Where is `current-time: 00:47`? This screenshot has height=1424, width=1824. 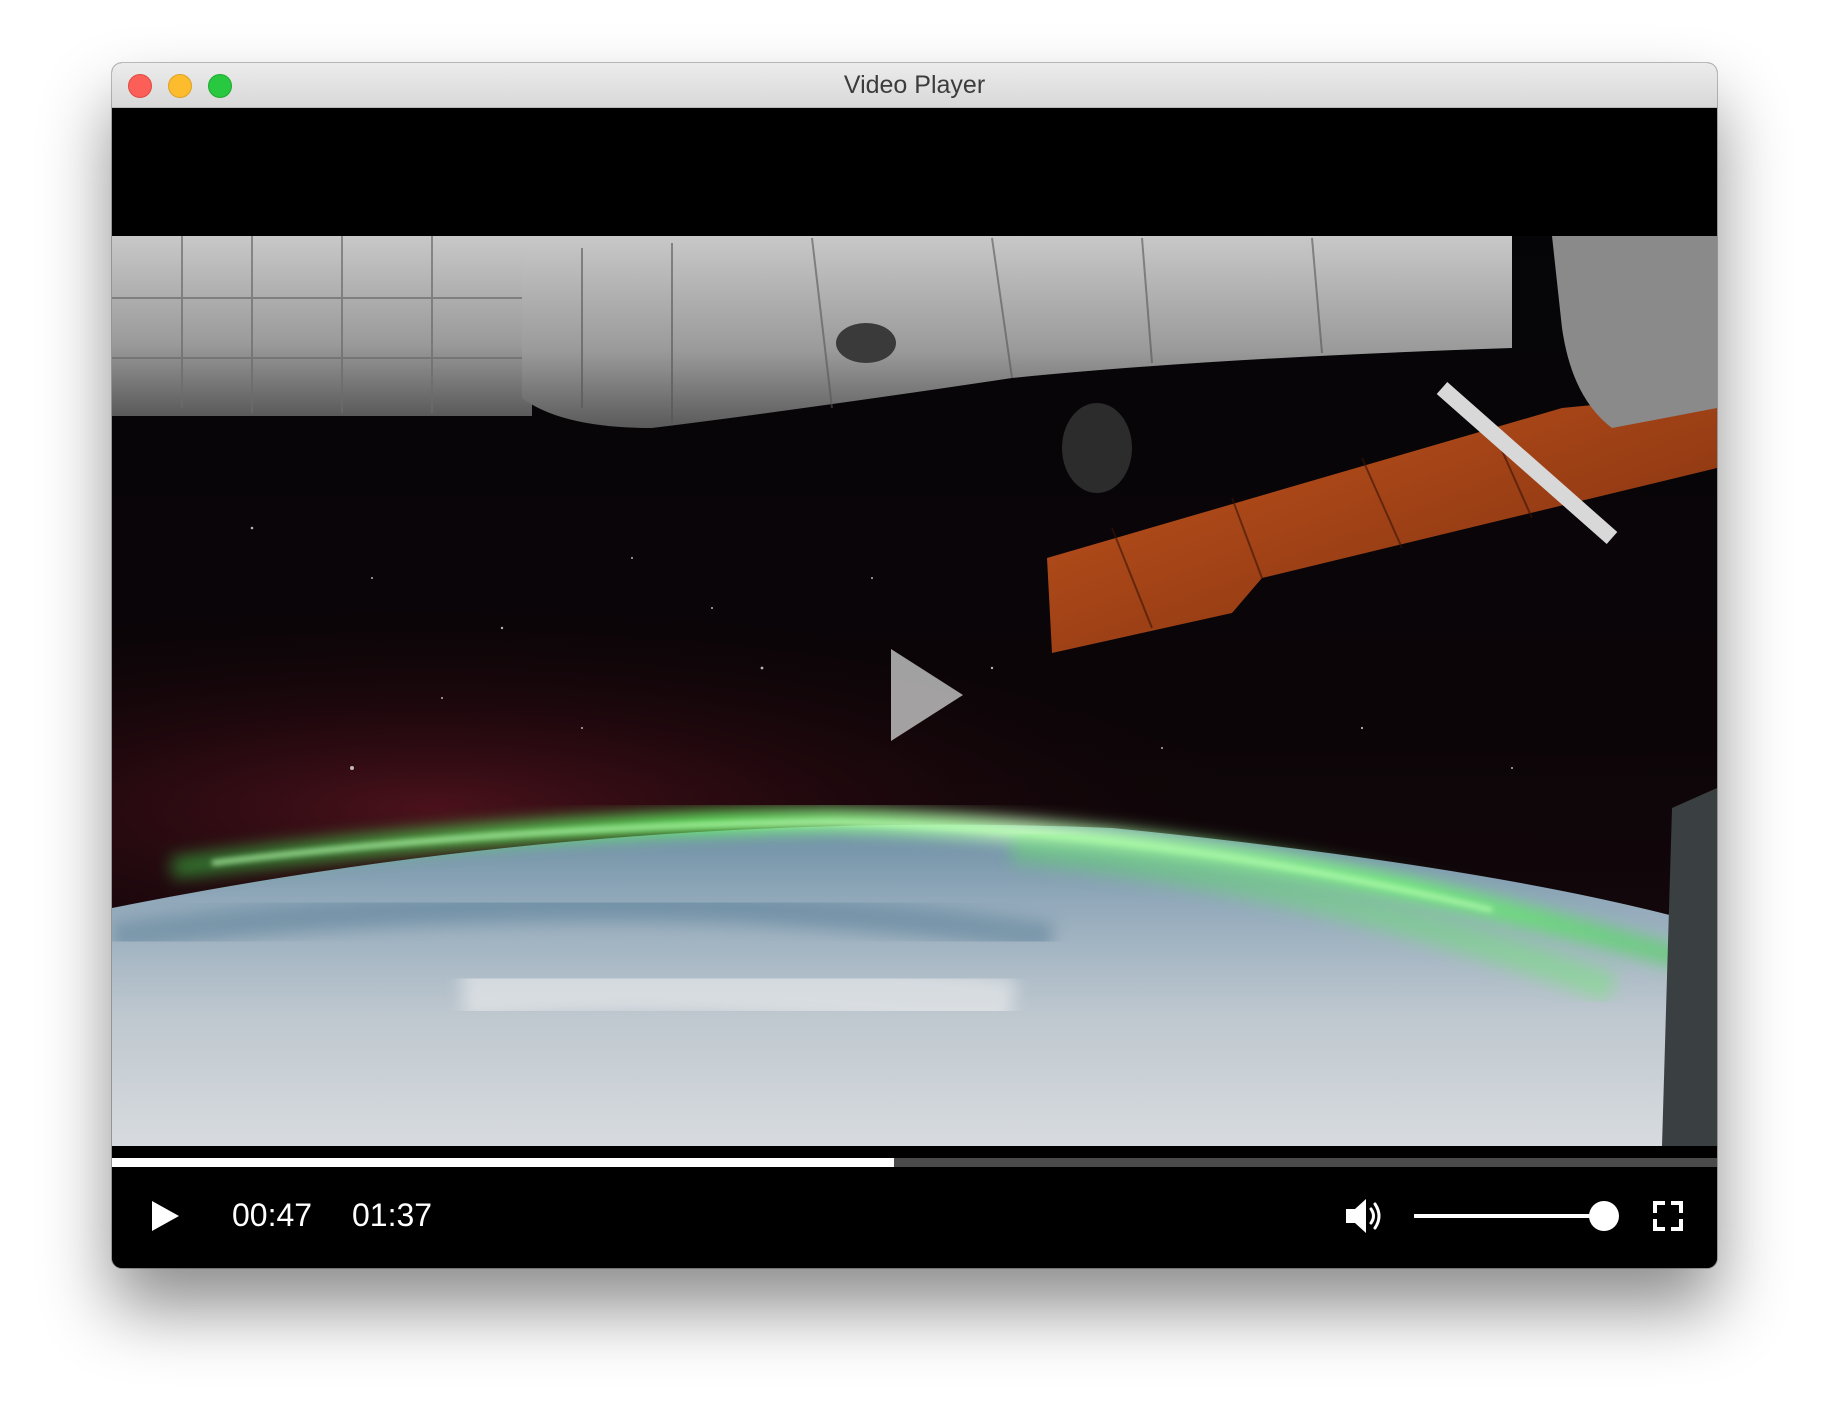 current-time: 00:47 is located at coordinates (272, 1215).